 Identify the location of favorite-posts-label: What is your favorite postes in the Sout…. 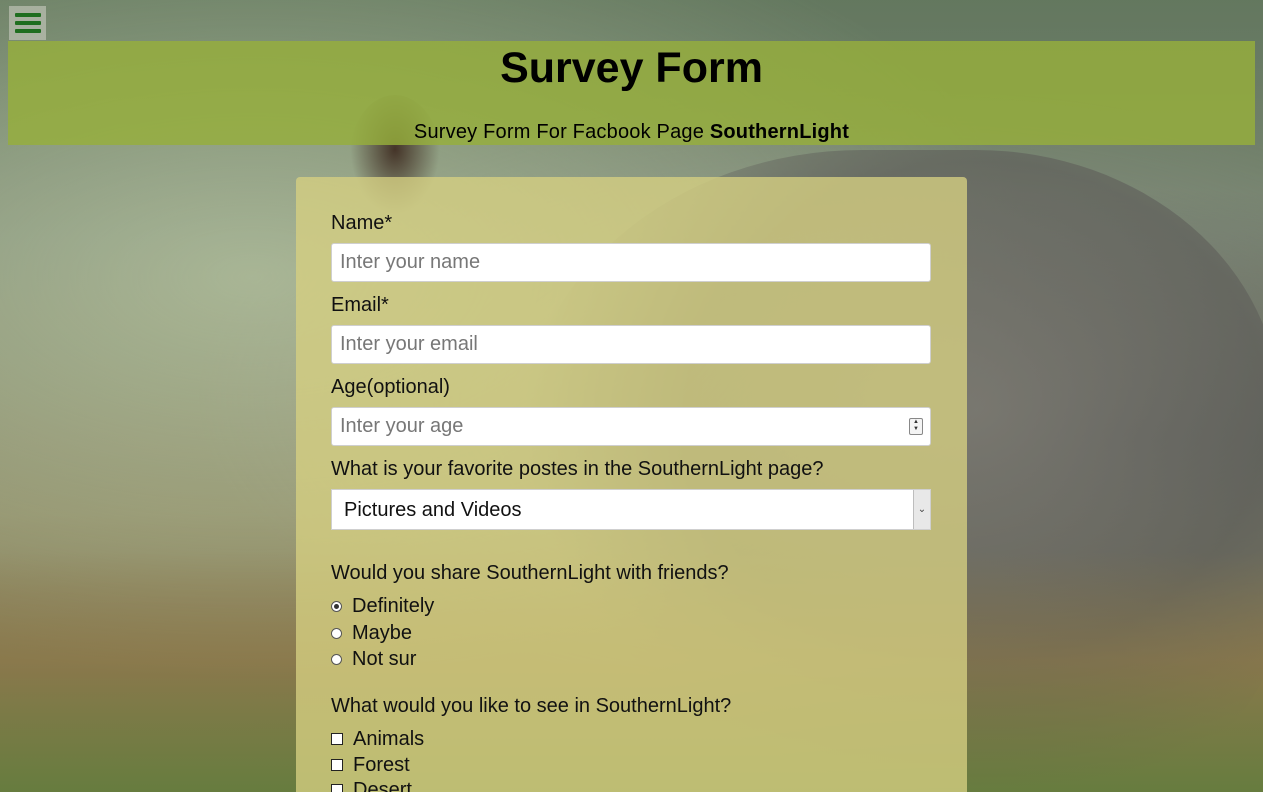
(577, 469).